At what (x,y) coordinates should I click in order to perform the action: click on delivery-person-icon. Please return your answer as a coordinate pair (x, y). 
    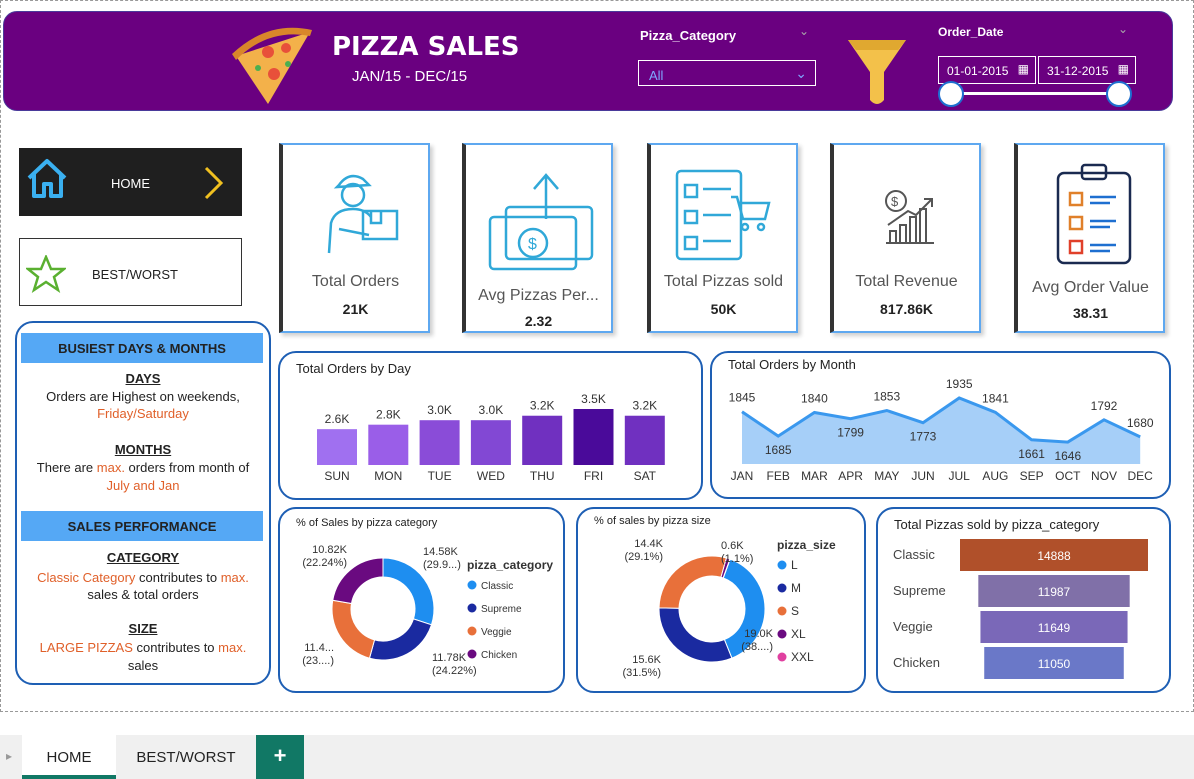
    Looking at the image, I should click on (363, 214).